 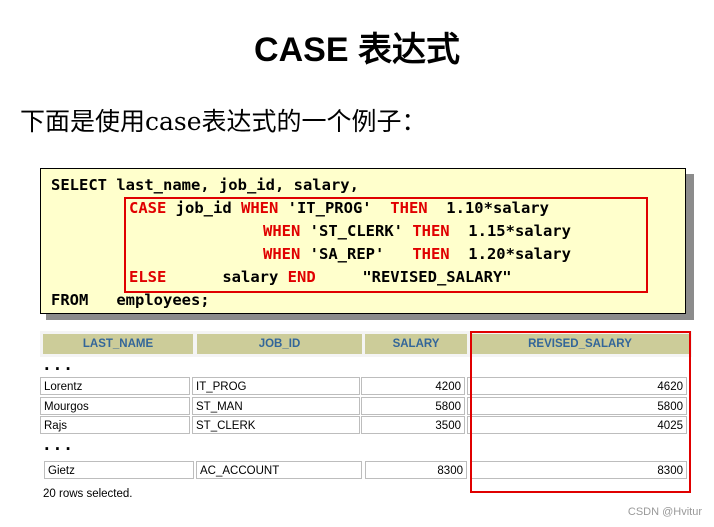 I want to click on cell-salary: 8300, so click(x=416, y=470).